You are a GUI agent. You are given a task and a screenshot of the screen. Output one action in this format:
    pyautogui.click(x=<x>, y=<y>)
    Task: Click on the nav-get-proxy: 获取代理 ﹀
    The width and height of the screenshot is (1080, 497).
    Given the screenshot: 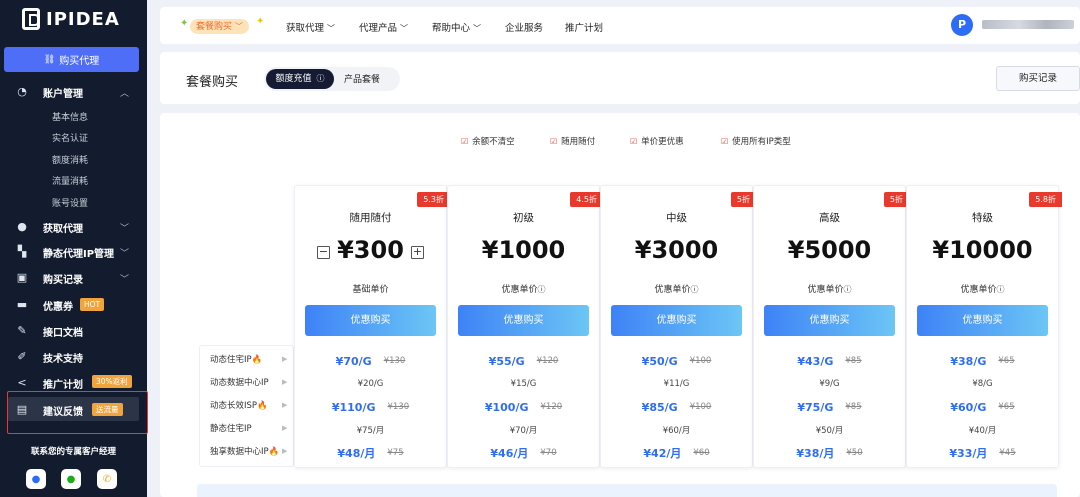 What is the action you would take?
    pyautogui.click(x=310, y=27)
    